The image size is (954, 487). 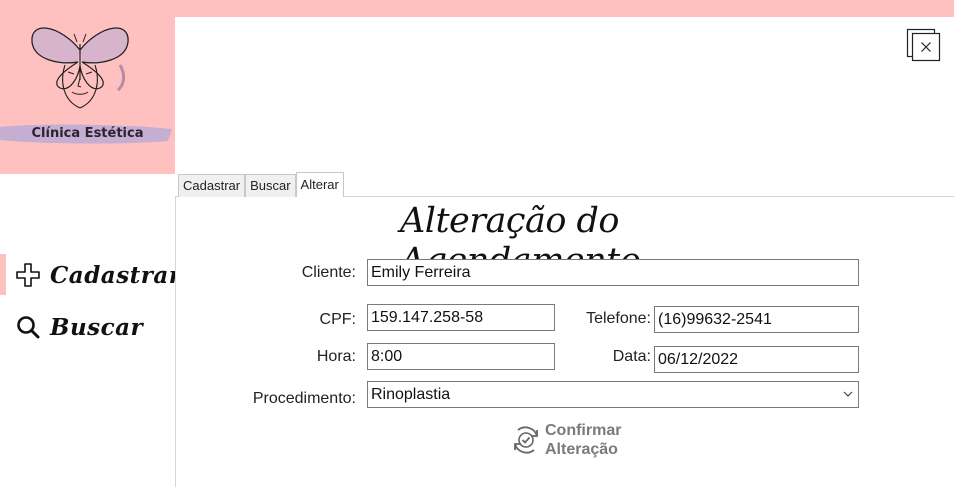 What do you see at coordinates (526, 440) in the screenshot?
I see `check-cycle-icon` at bounding box center [526, 440].